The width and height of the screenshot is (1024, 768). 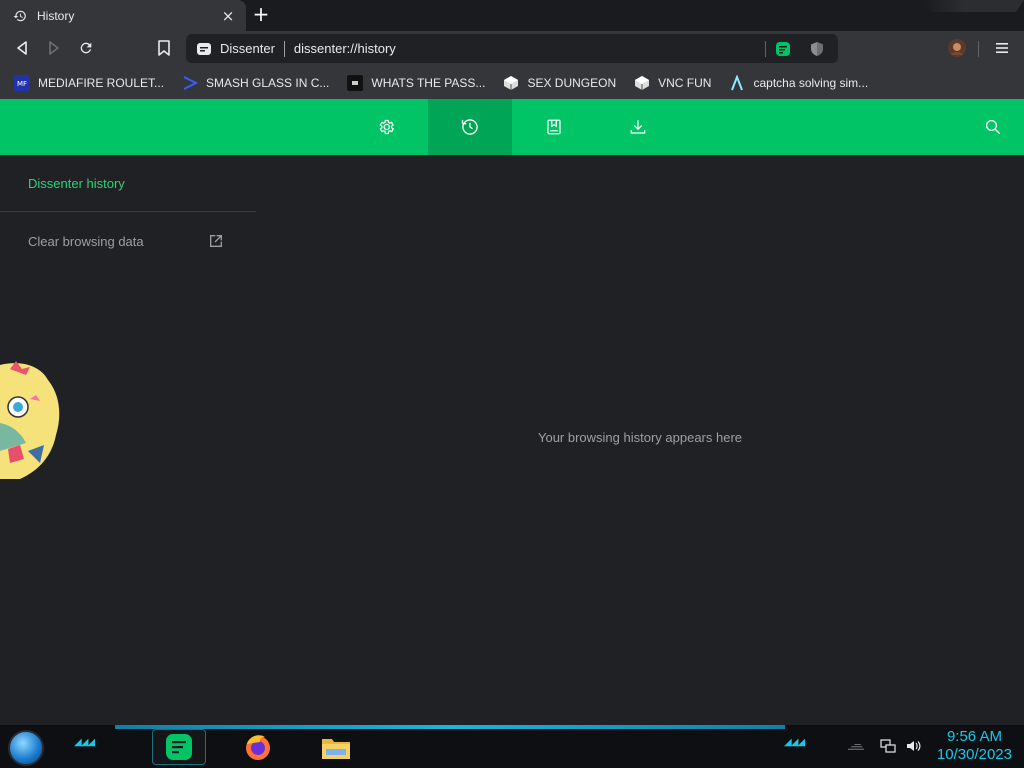 What do you see at coordinates (888, 746) in the screenshot?
I see `network-icon` at bounding box center [888, 746].